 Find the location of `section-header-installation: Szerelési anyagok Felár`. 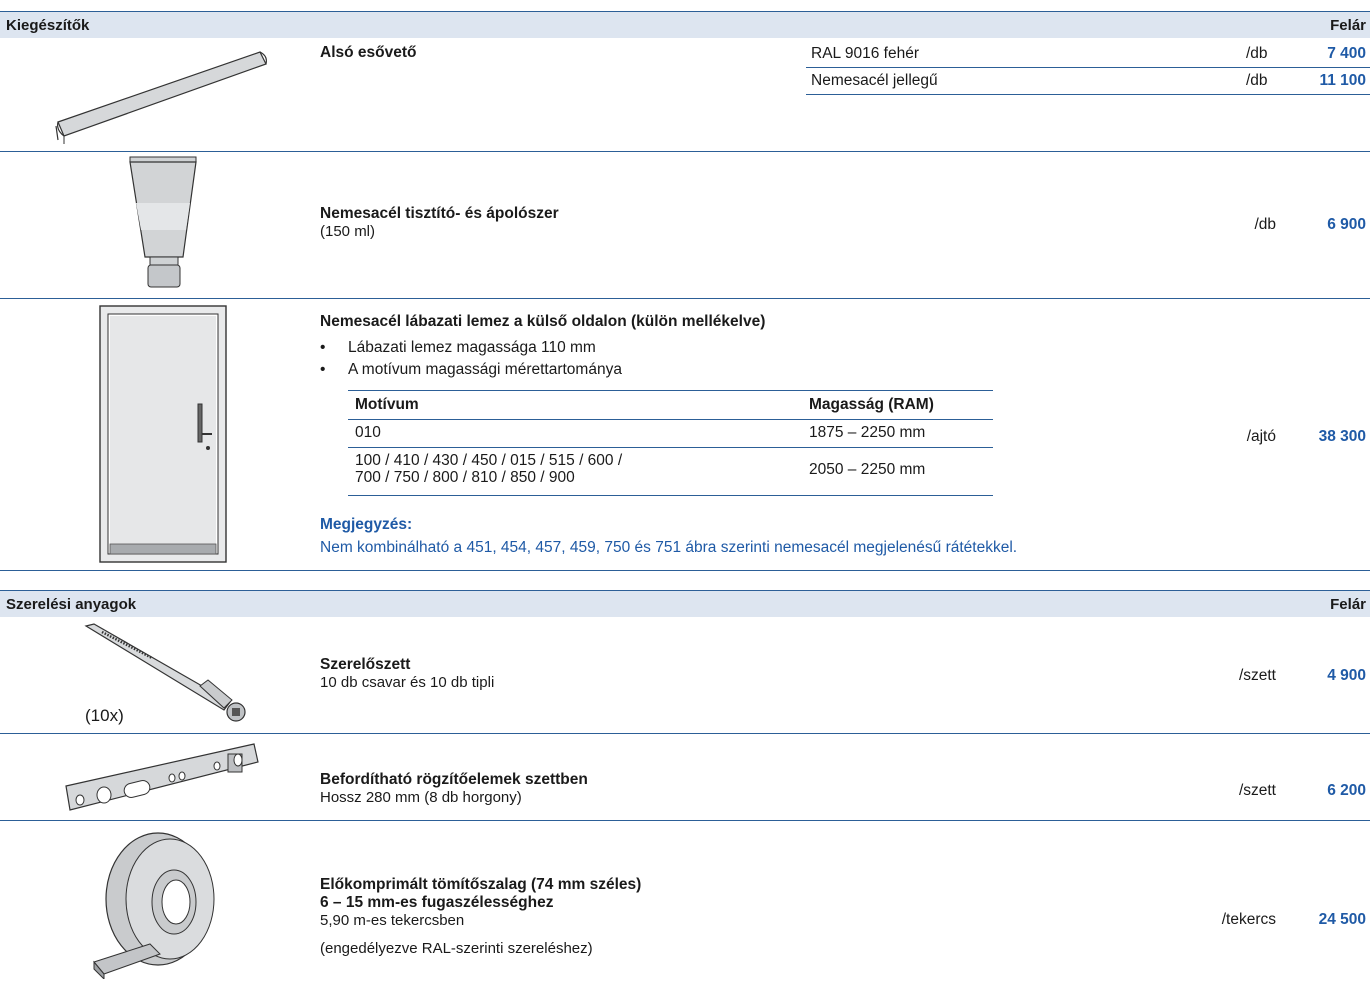

section-header-installation: Szerelési anyagok Felár is located at coordinates (685, 603).